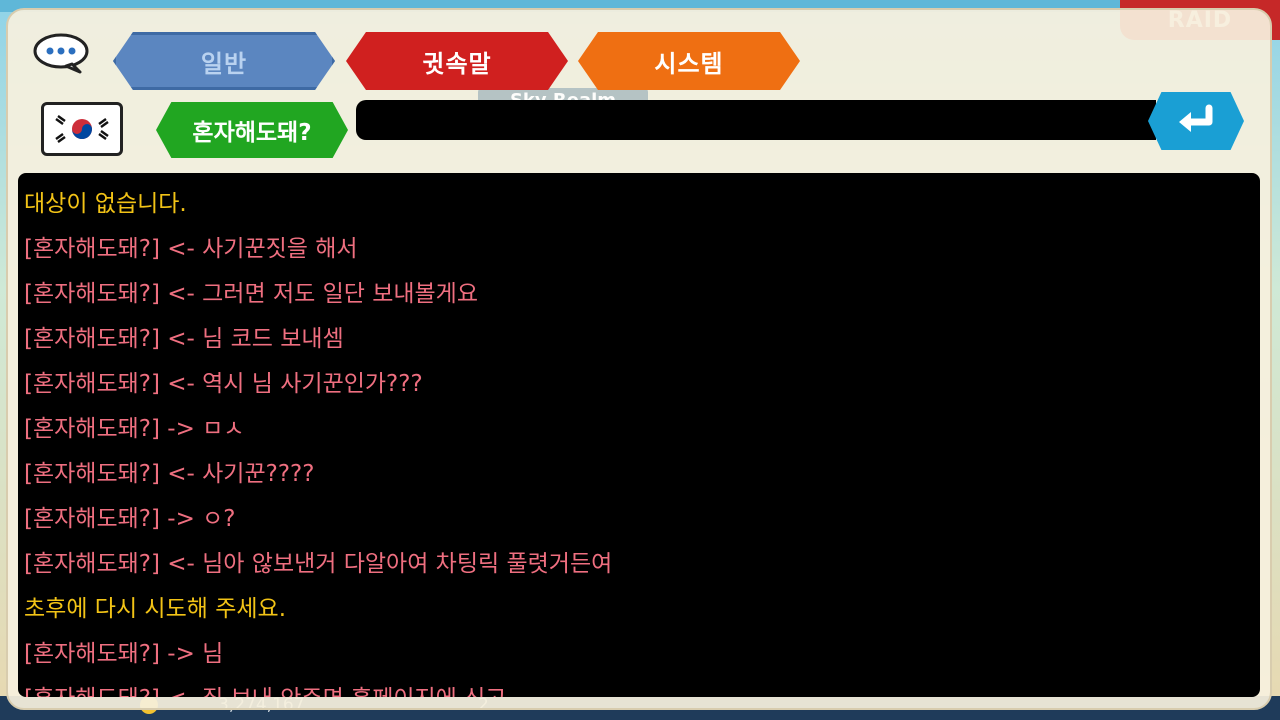 This screenshot has width=1280, height=720. What do you see at coordinates (155, 609) in the screenshot?
I see `system-message: 초후에 다시 시도해 주세요.` at bounding box center [155, 609].